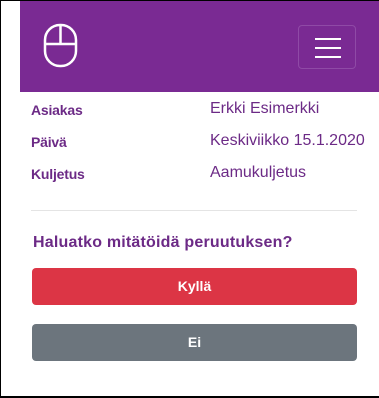 The image size is (379, 398). Describe the element at coordinates (58, 174) in the screenshot. I see `detail-label: Kuljetus` at that location.